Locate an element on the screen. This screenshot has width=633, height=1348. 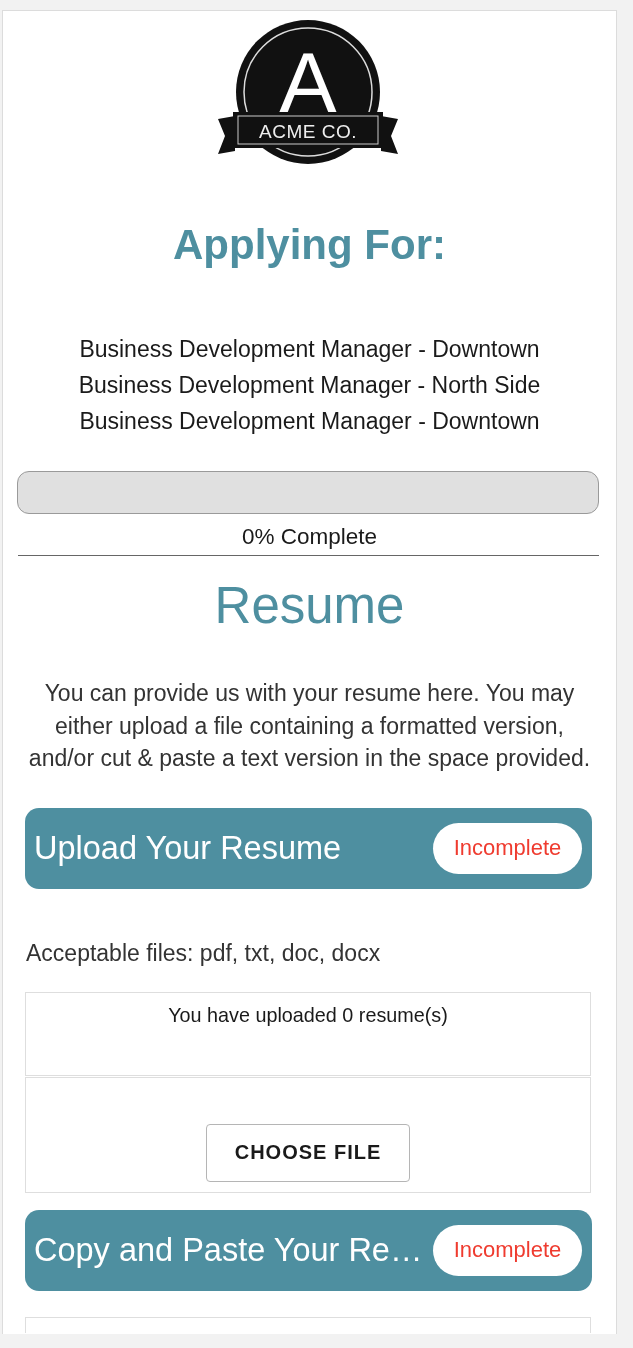
choose-file-button: CHOOSE FILE is located at coordinates (308, 1152).